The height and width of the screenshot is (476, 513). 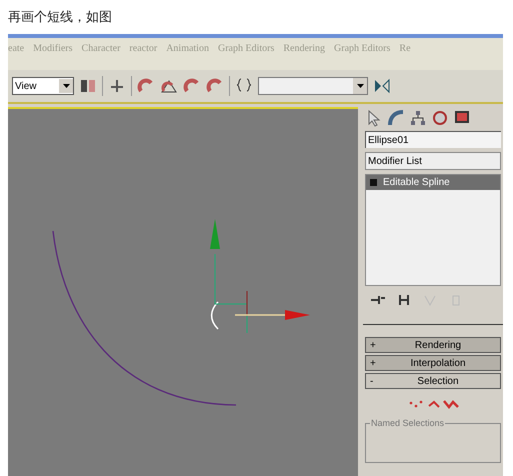 What do you see at coordinates (433, 182) in the screenshot?
I see `stack-item: Editable Spline` at bounding box center [433, 182].